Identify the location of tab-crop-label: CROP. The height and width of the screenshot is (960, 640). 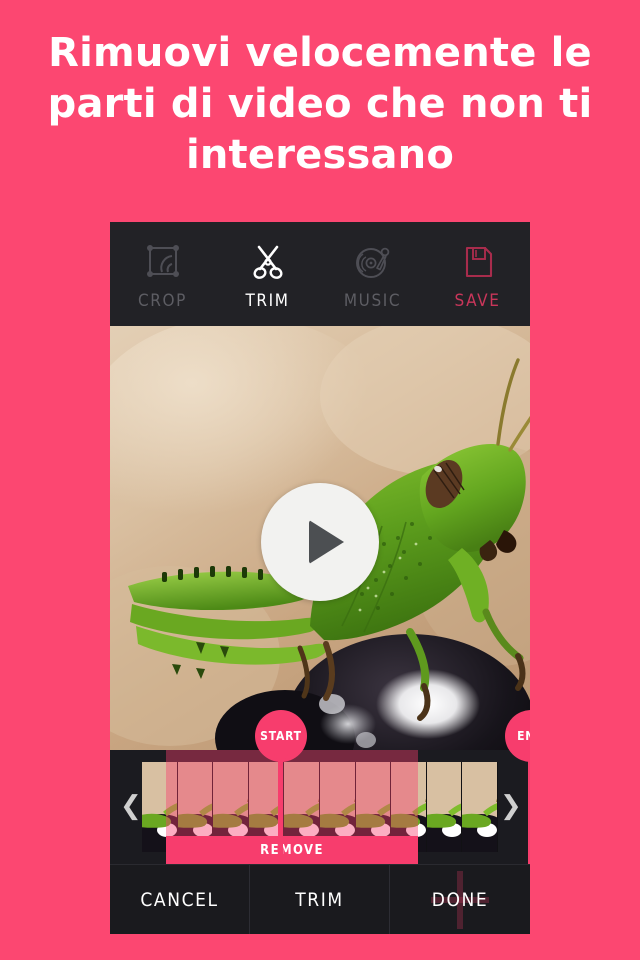
(162, 300).